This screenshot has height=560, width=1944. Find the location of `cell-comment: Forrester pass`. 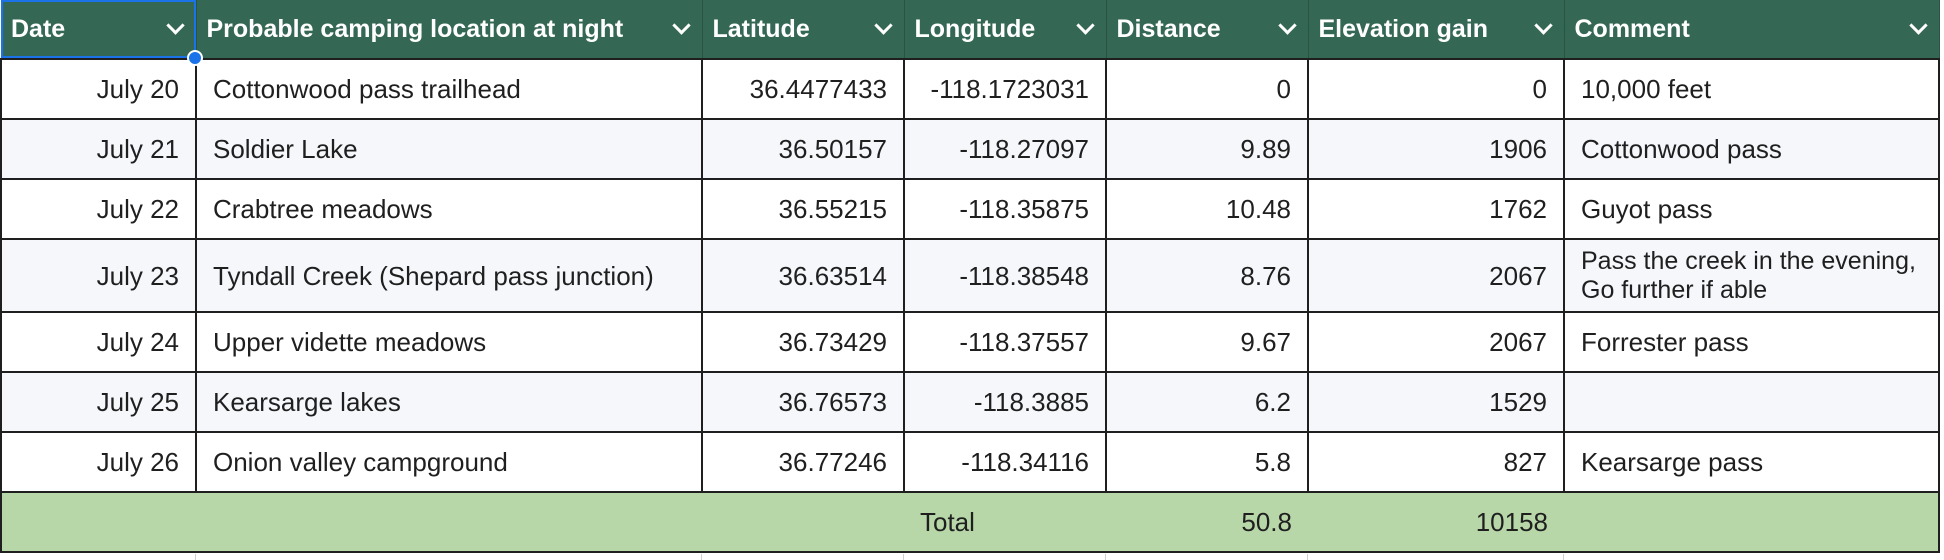

cell-comment: Forrester pass is located at coordinates (1751, 342).